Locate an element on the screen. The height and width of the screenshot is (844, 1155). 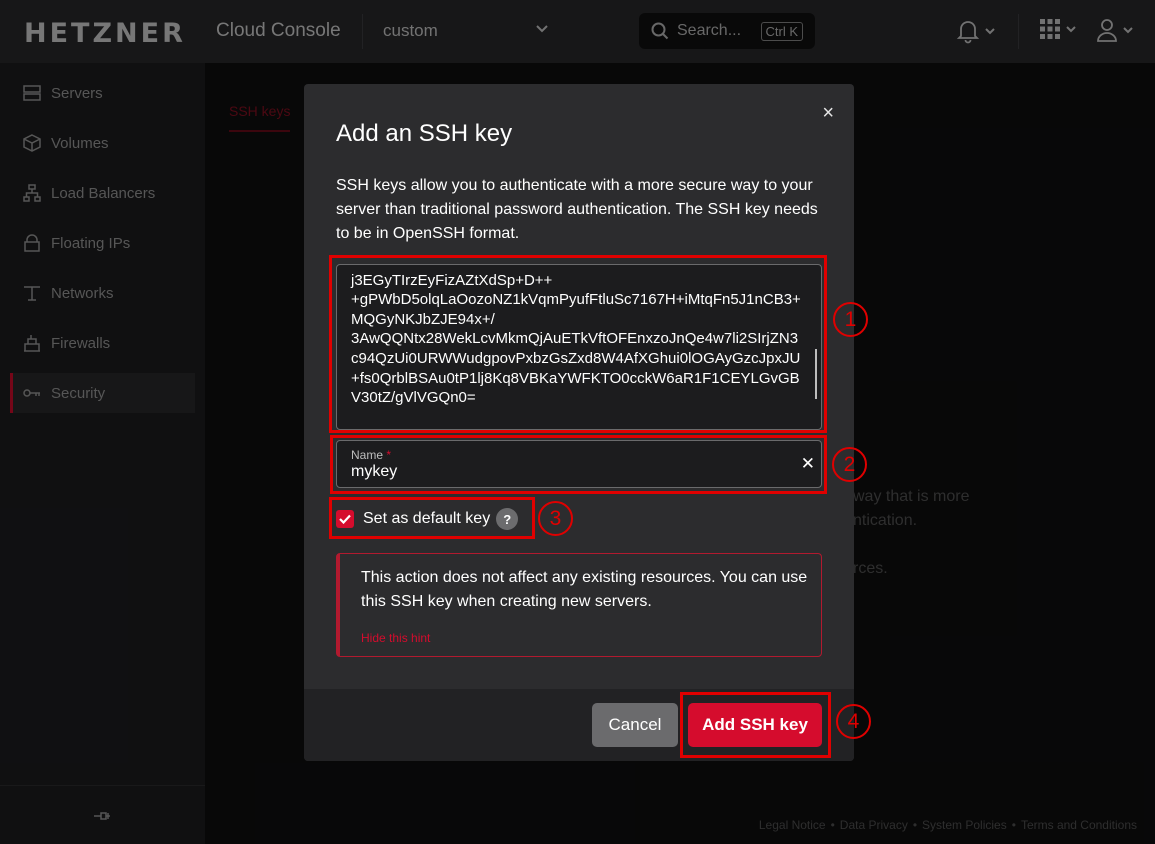
highlight-box-key is located at coordinates (578, 344).